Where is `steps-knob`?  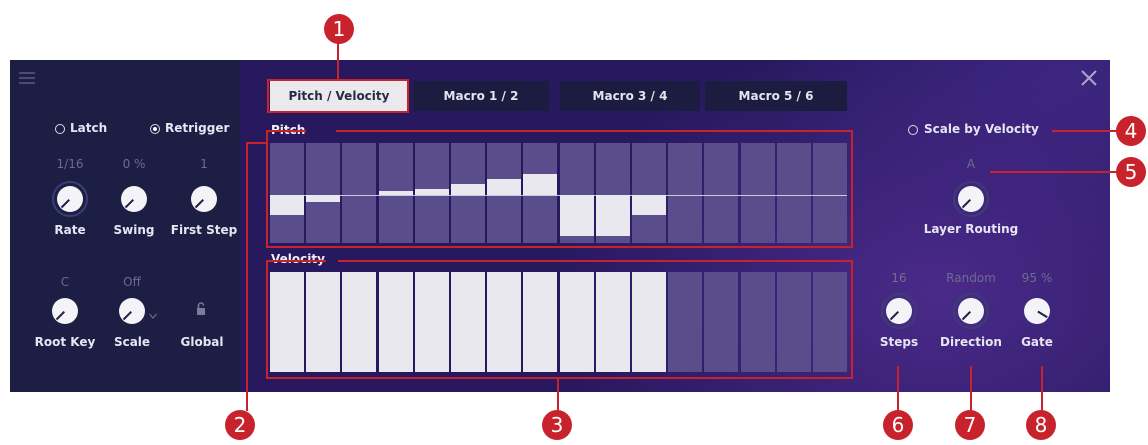
steps-knob is located at coordinates (899, 311).